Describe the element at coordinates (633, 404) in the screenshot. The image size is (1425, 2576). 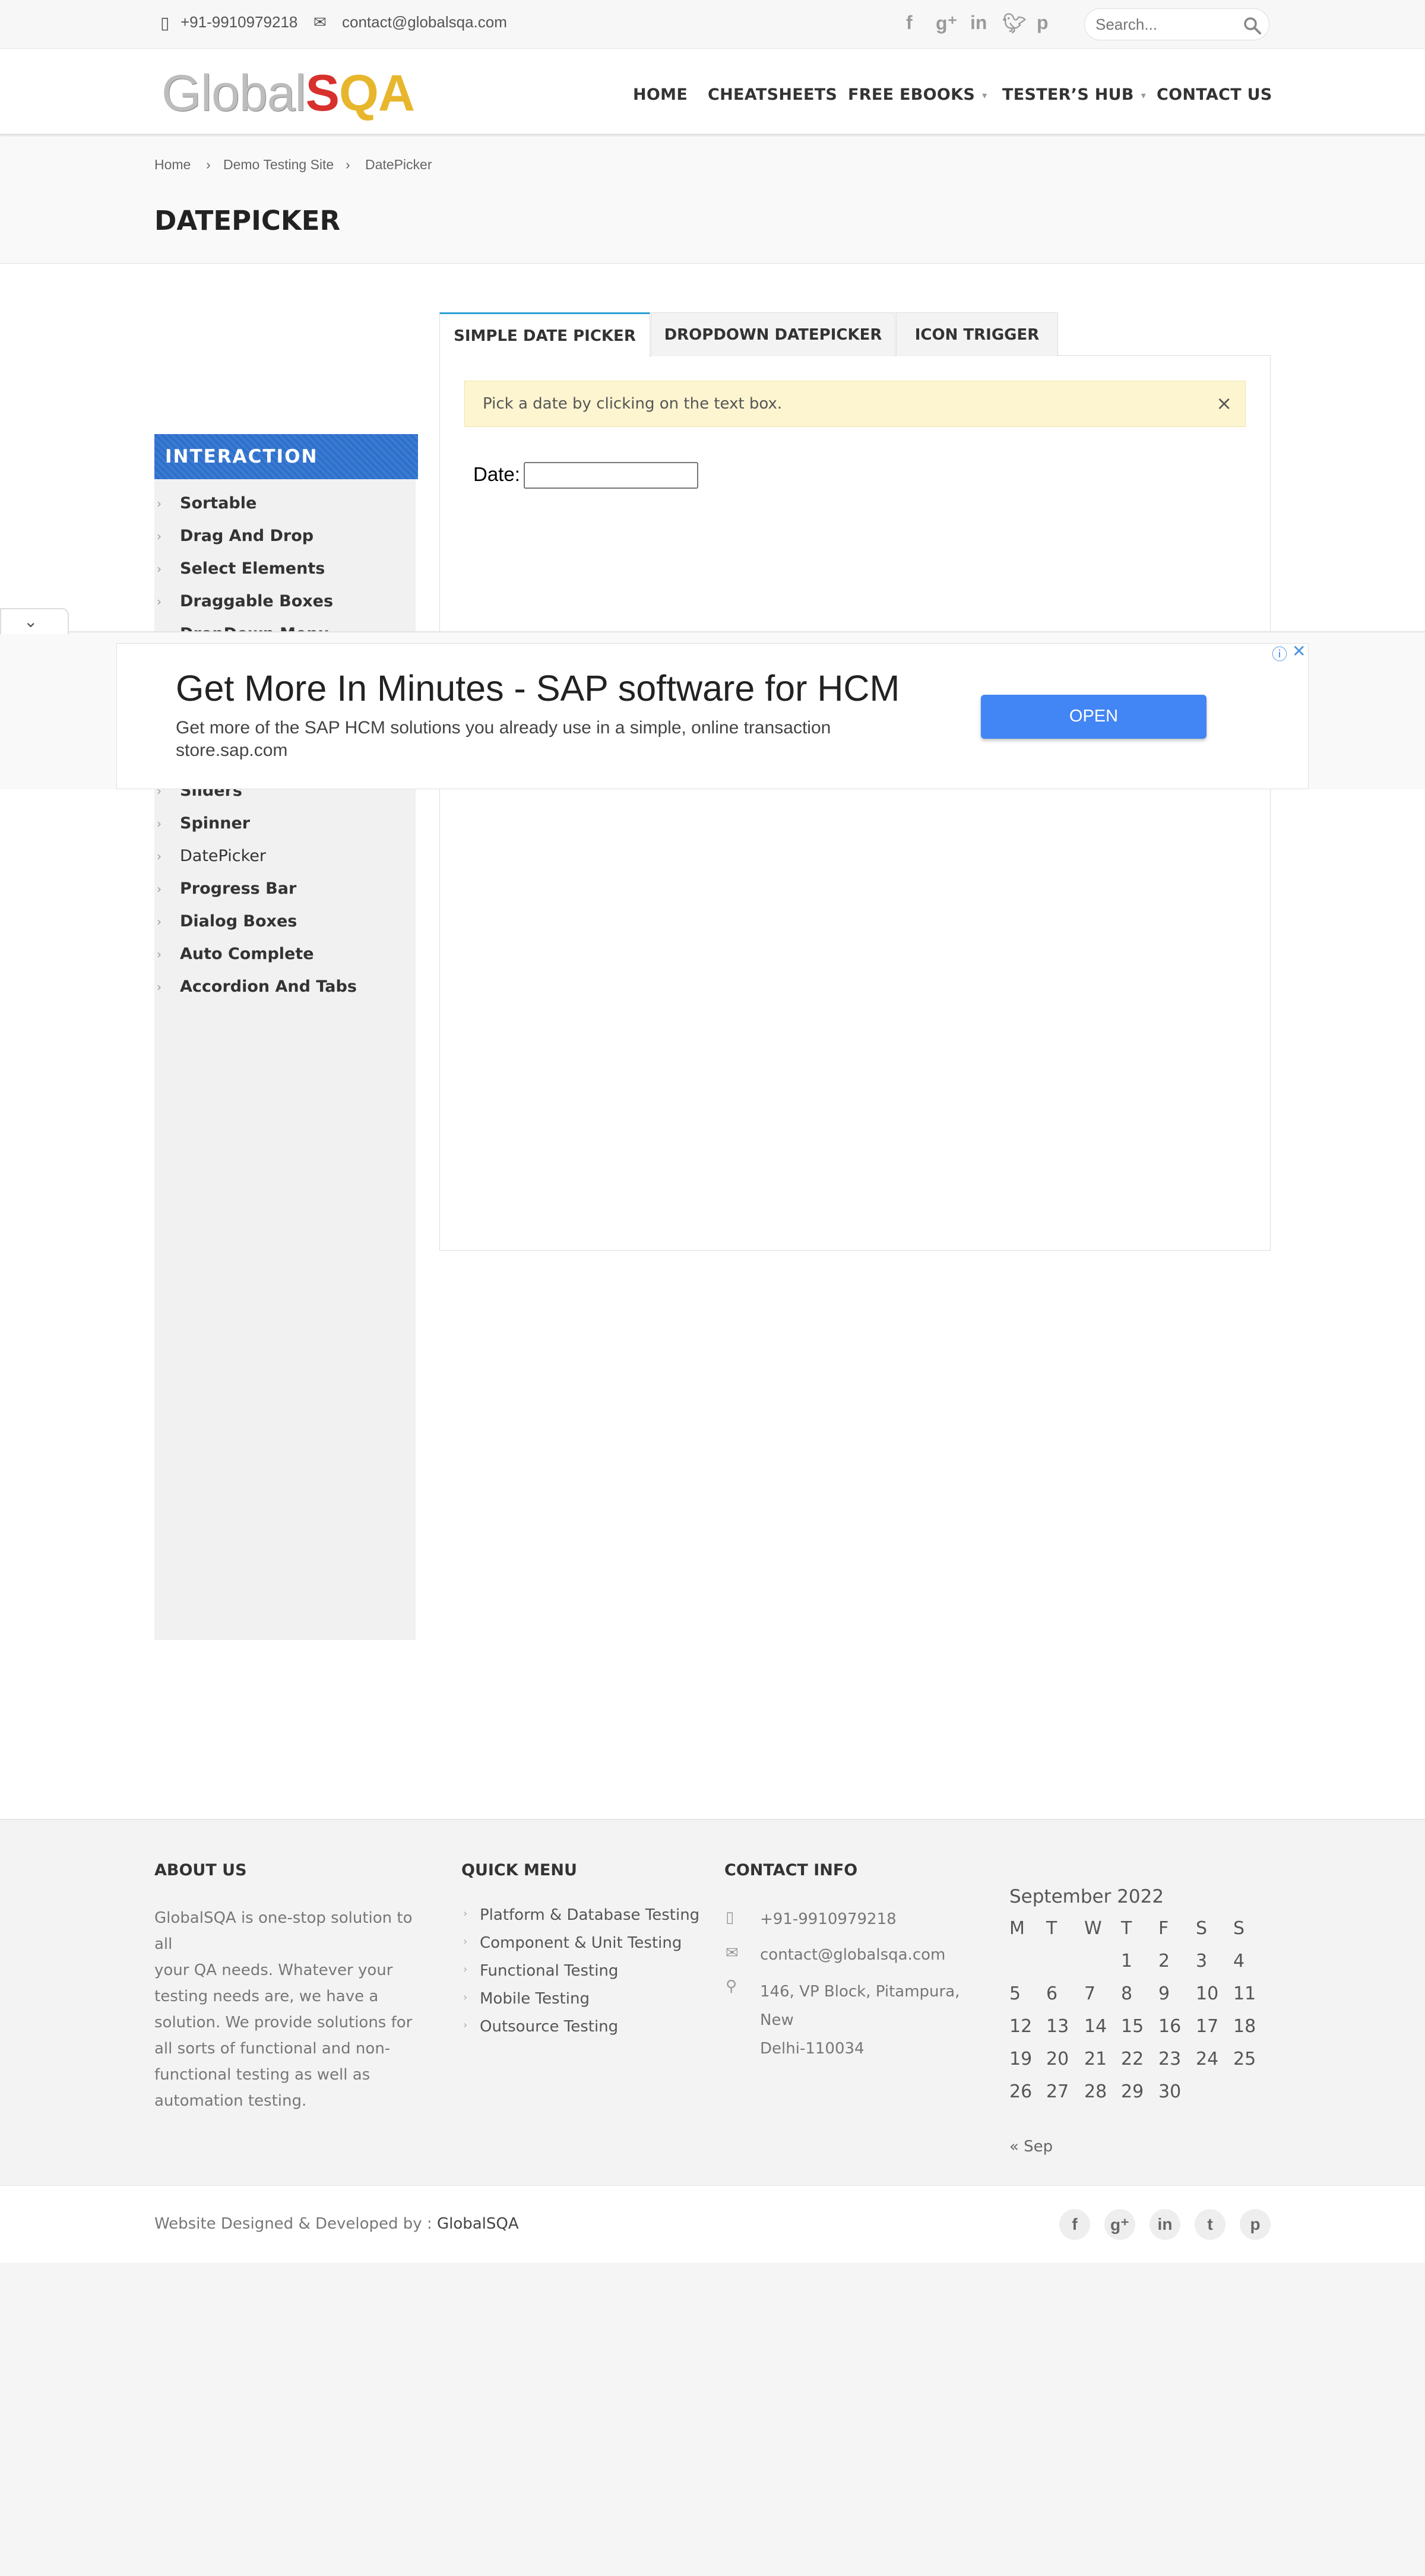
I see `alert-message: Pick a date by clicking on the text box.` at that location.